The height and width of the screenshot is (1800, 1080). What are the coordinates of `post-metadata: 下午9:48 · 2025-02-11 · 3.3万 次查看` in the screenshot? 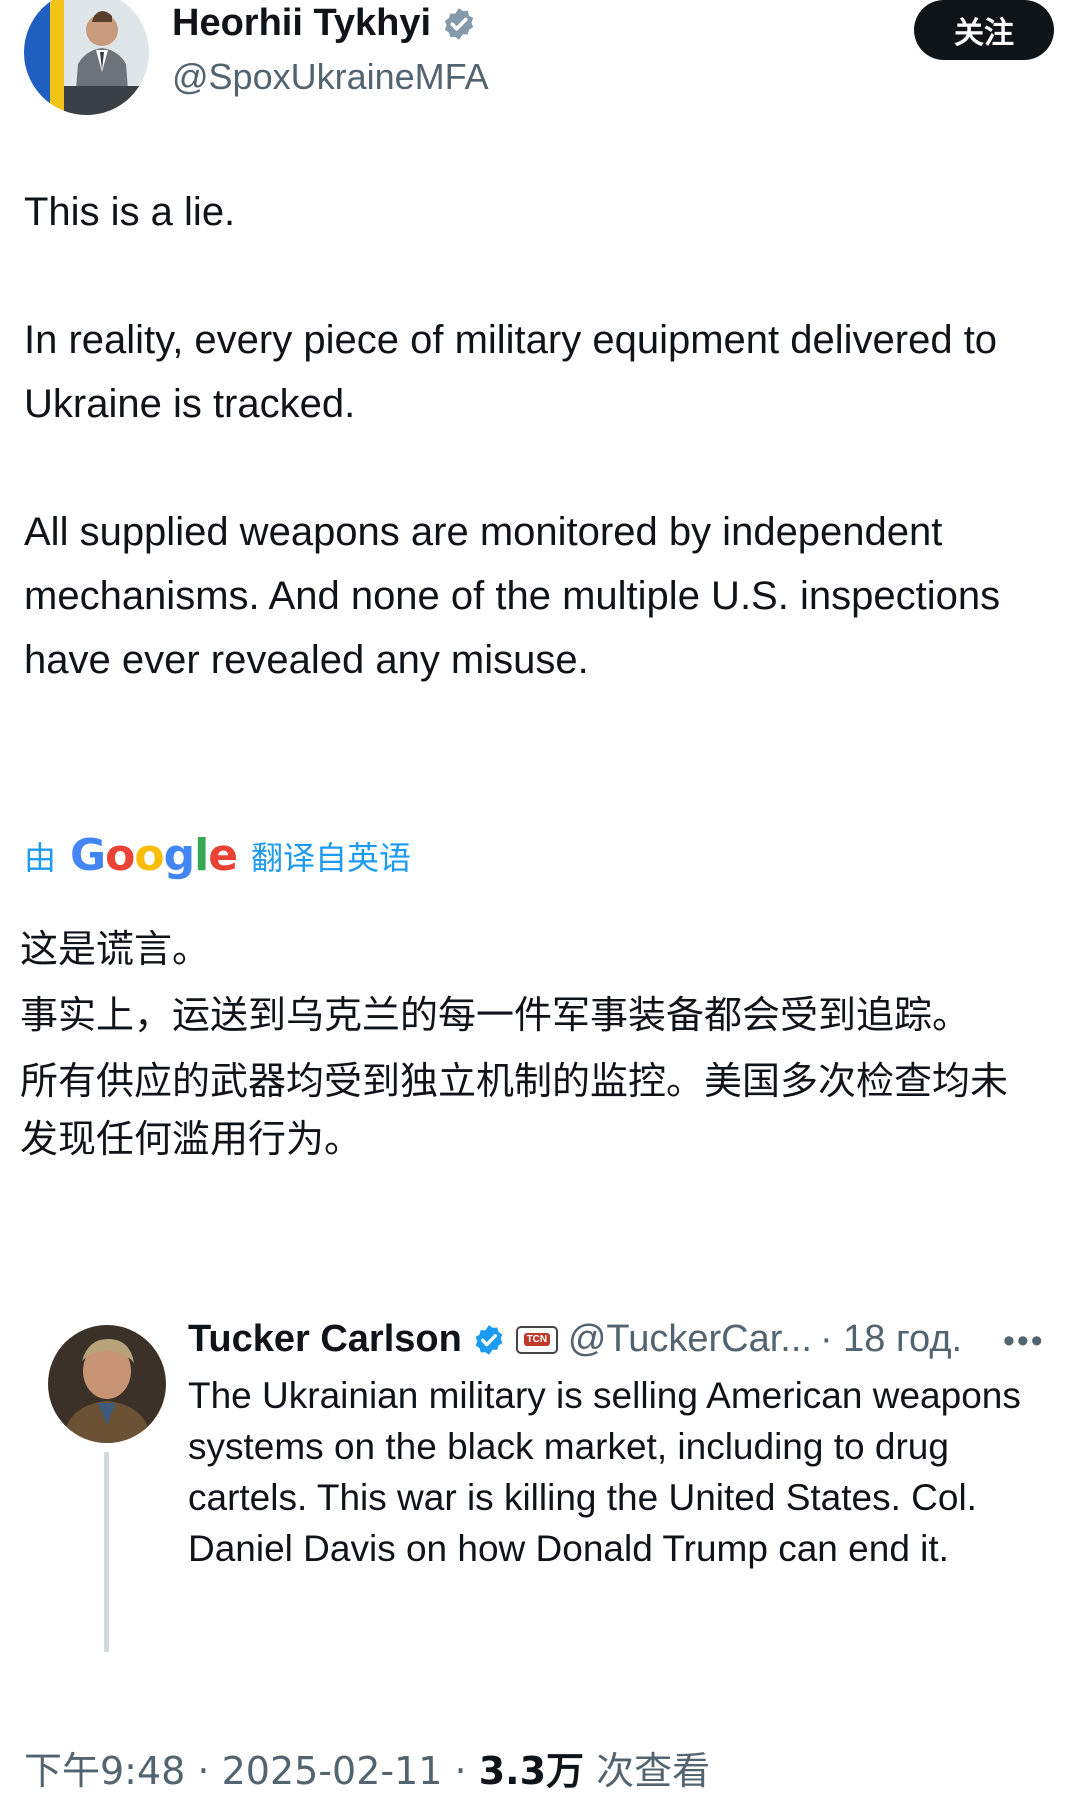 It's located at (367, 1767).